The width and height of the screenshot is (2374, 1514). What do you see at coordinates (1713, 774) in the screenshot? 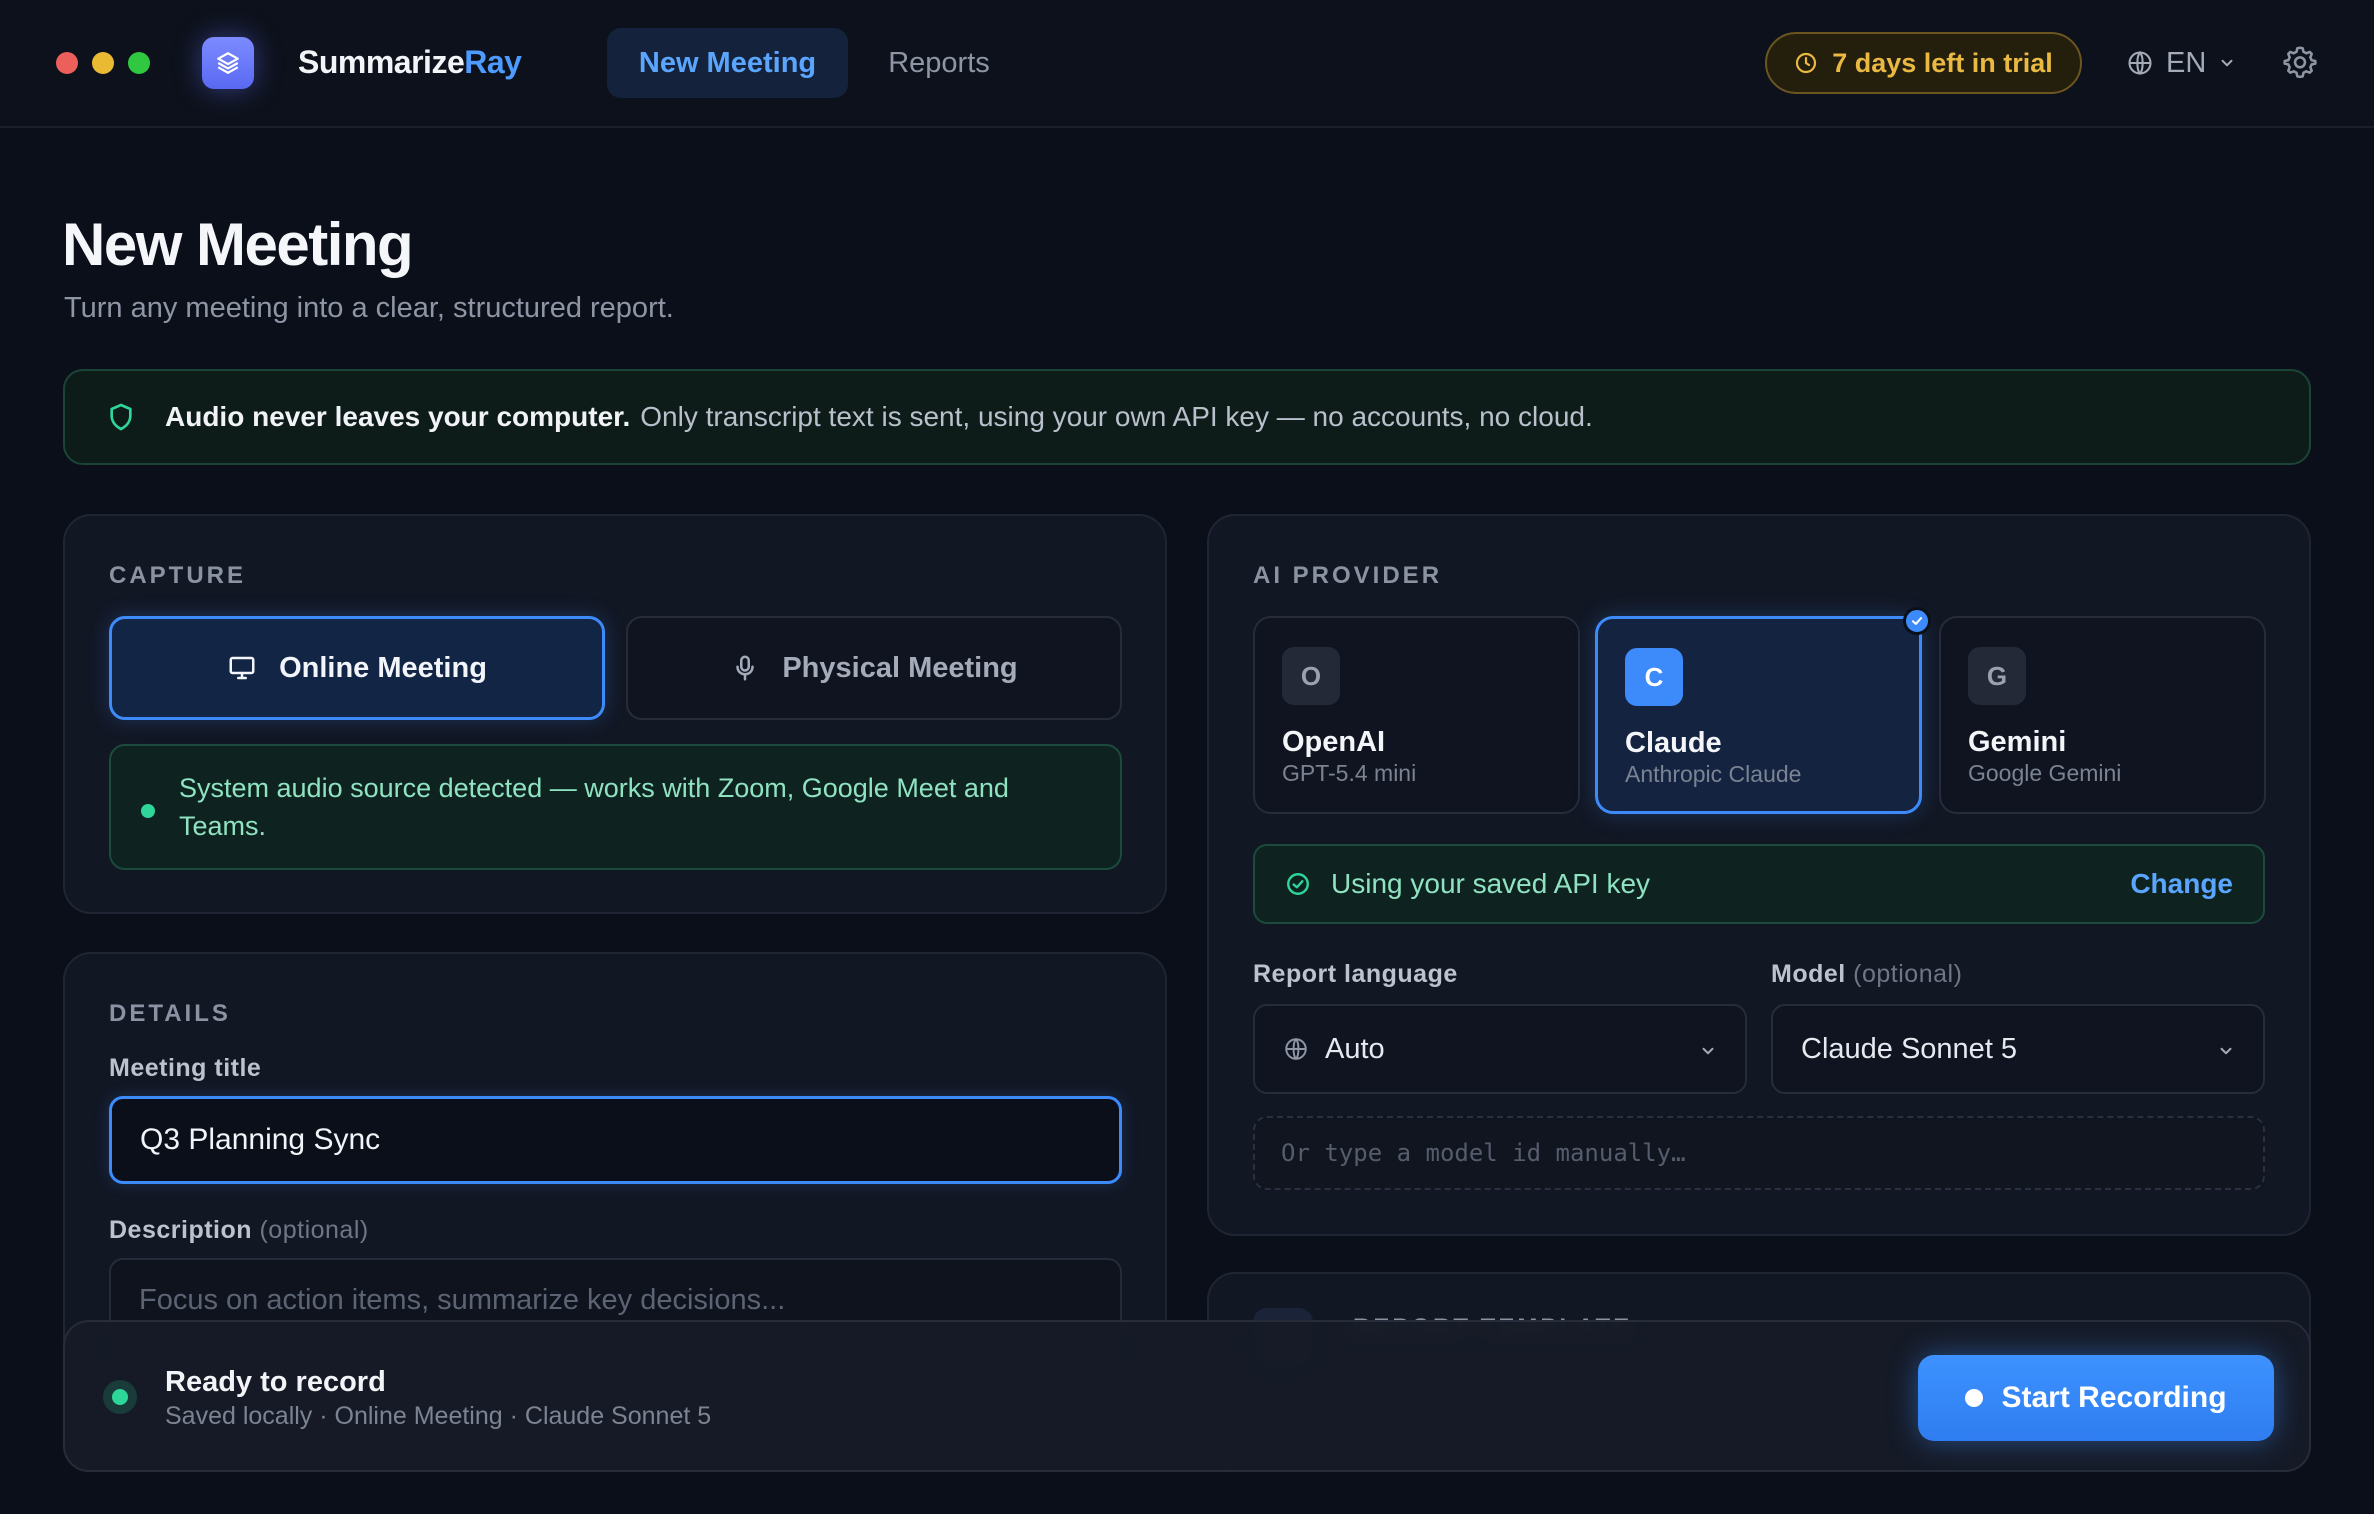
I see `claude-subtitle: Anthropic Claude` at bounding box center [1713, 774].